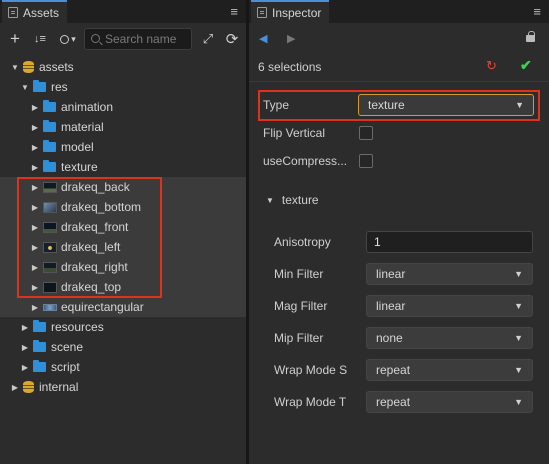 This screenshot has height=464, width=549. I want to click on assets-toolbar: + ↓≡ ▾ Search name ⤢ ⟳, so click(123, 39).